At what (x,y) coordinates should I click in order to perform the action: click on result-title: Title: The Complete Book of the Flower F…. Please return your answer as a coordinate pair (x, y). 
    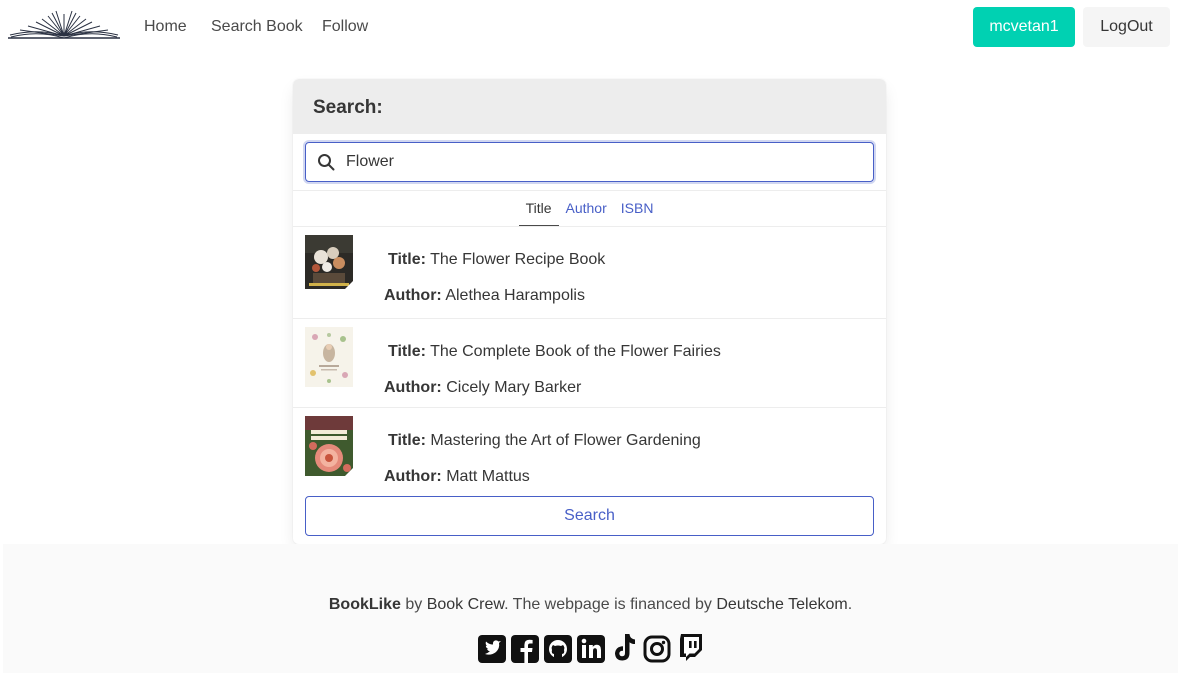
    Looking at the image, I should click on (554, 351).